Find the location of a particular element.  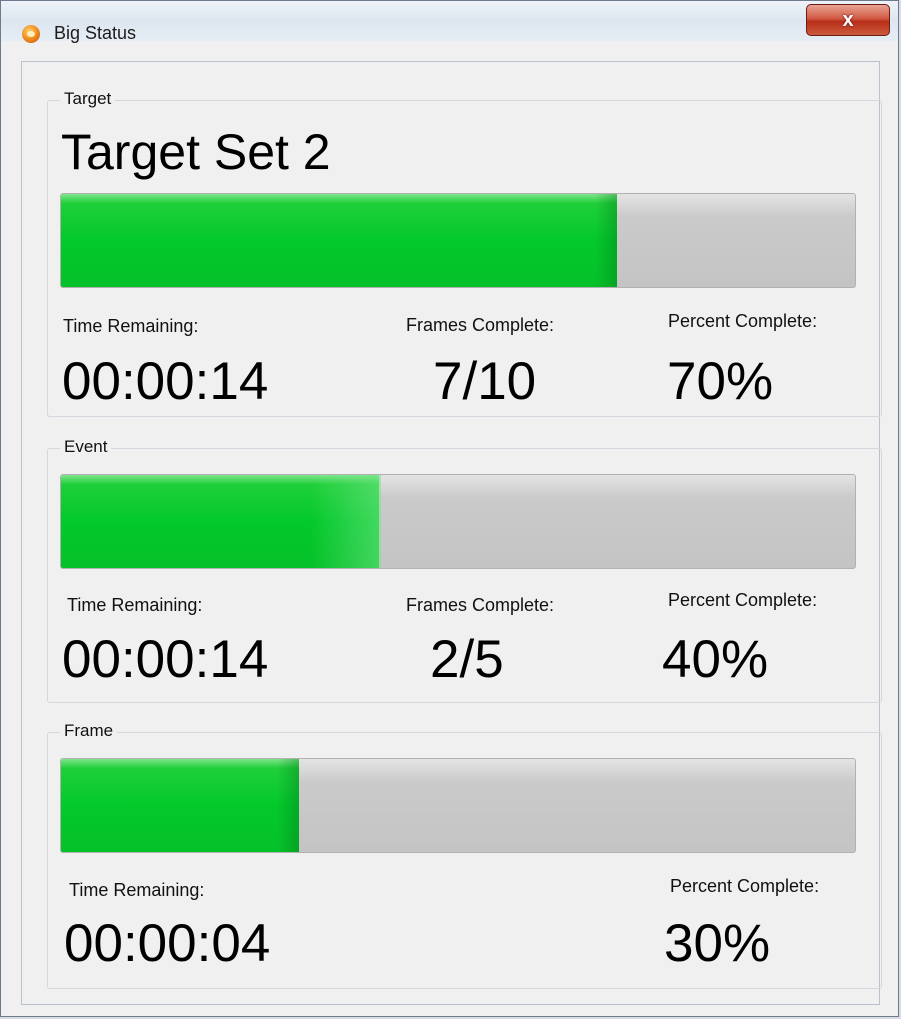

target-name: Target Set 2 is located at coordinates (196, 152).